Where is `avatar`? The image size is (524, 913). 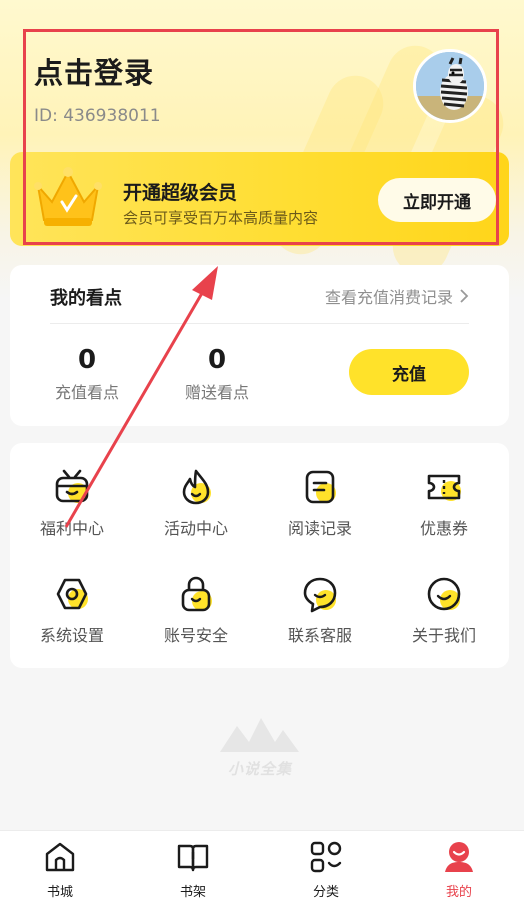 avatar is located at coordinates (450, 86).